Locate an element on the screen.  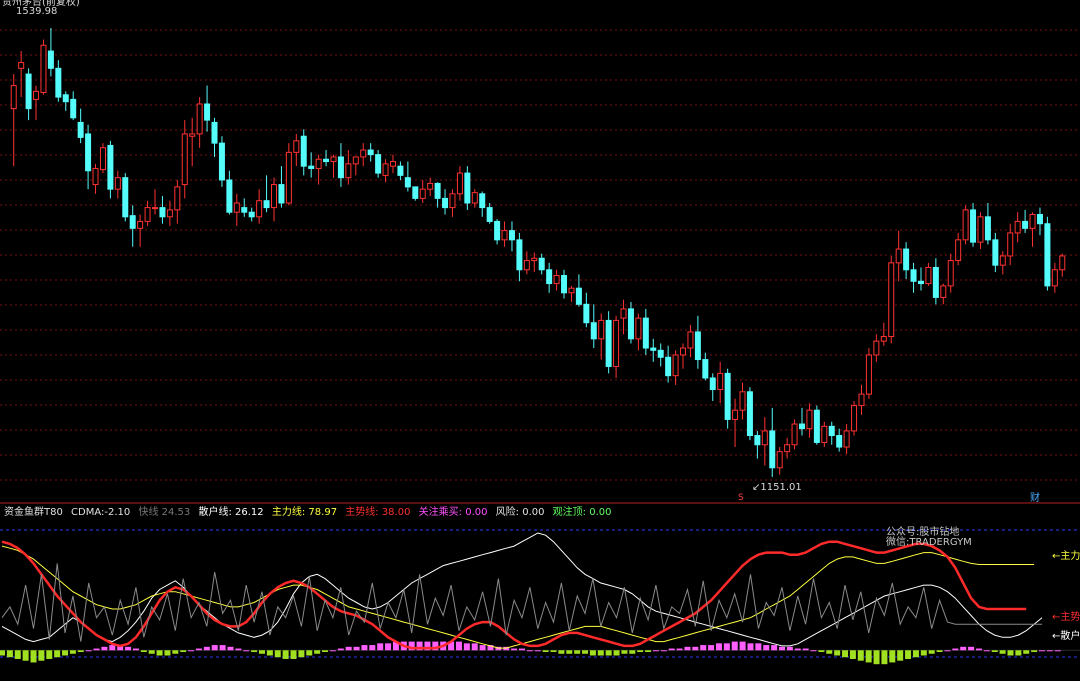
right-label-zhushi: ←主势 is located at coordinates (1066, 617).